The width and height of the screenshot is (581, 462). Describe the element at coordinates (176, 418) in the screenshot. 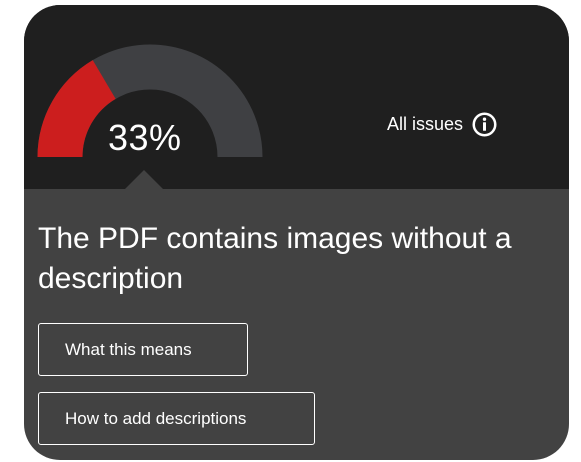

I see `how-to-add-descriptions-button: How to add descriptions` at that location.